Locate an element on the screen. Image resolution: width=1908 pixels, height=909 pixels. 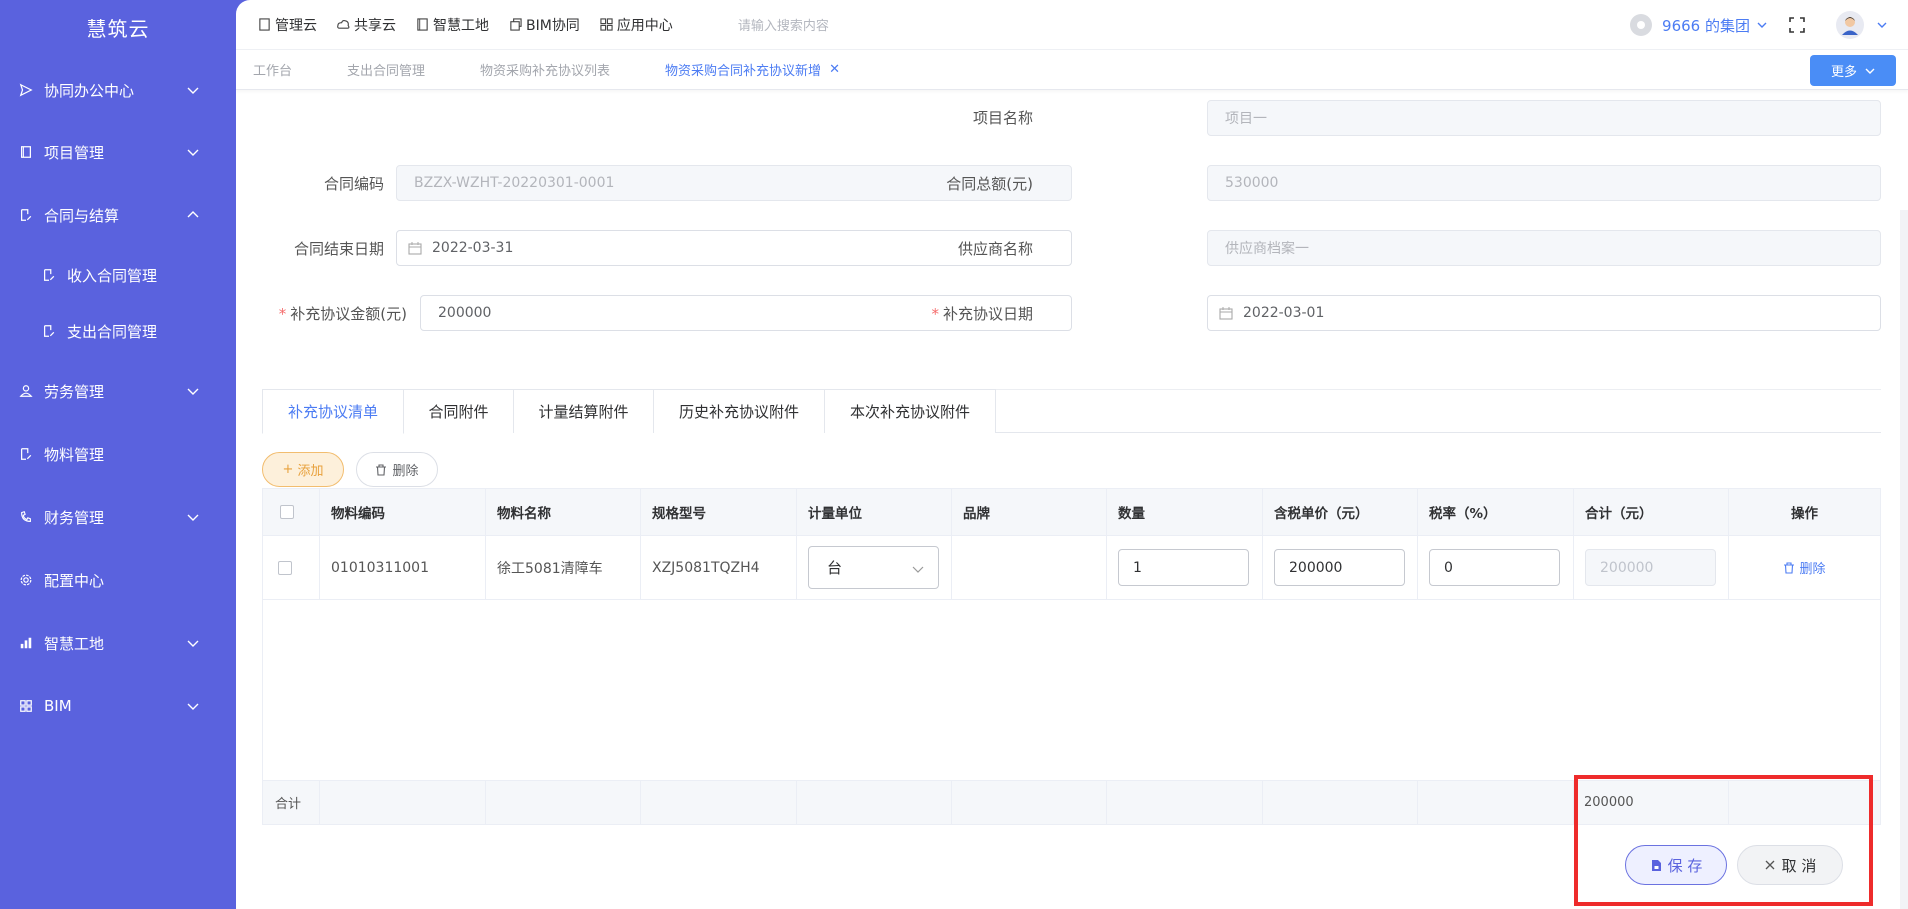
cell-code: 01010311001 is located at coordinates (403, 567).